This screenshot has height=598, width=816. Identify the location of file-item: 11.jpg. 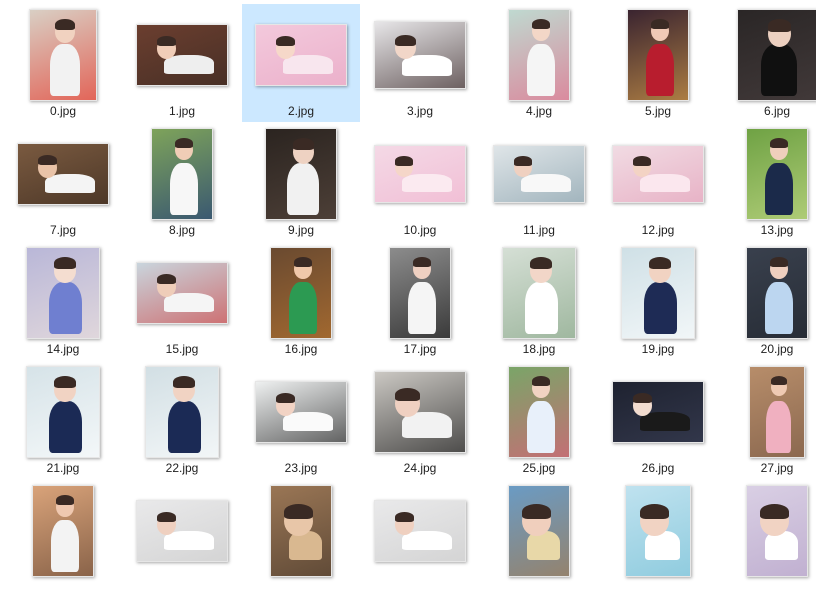
(539, 182).